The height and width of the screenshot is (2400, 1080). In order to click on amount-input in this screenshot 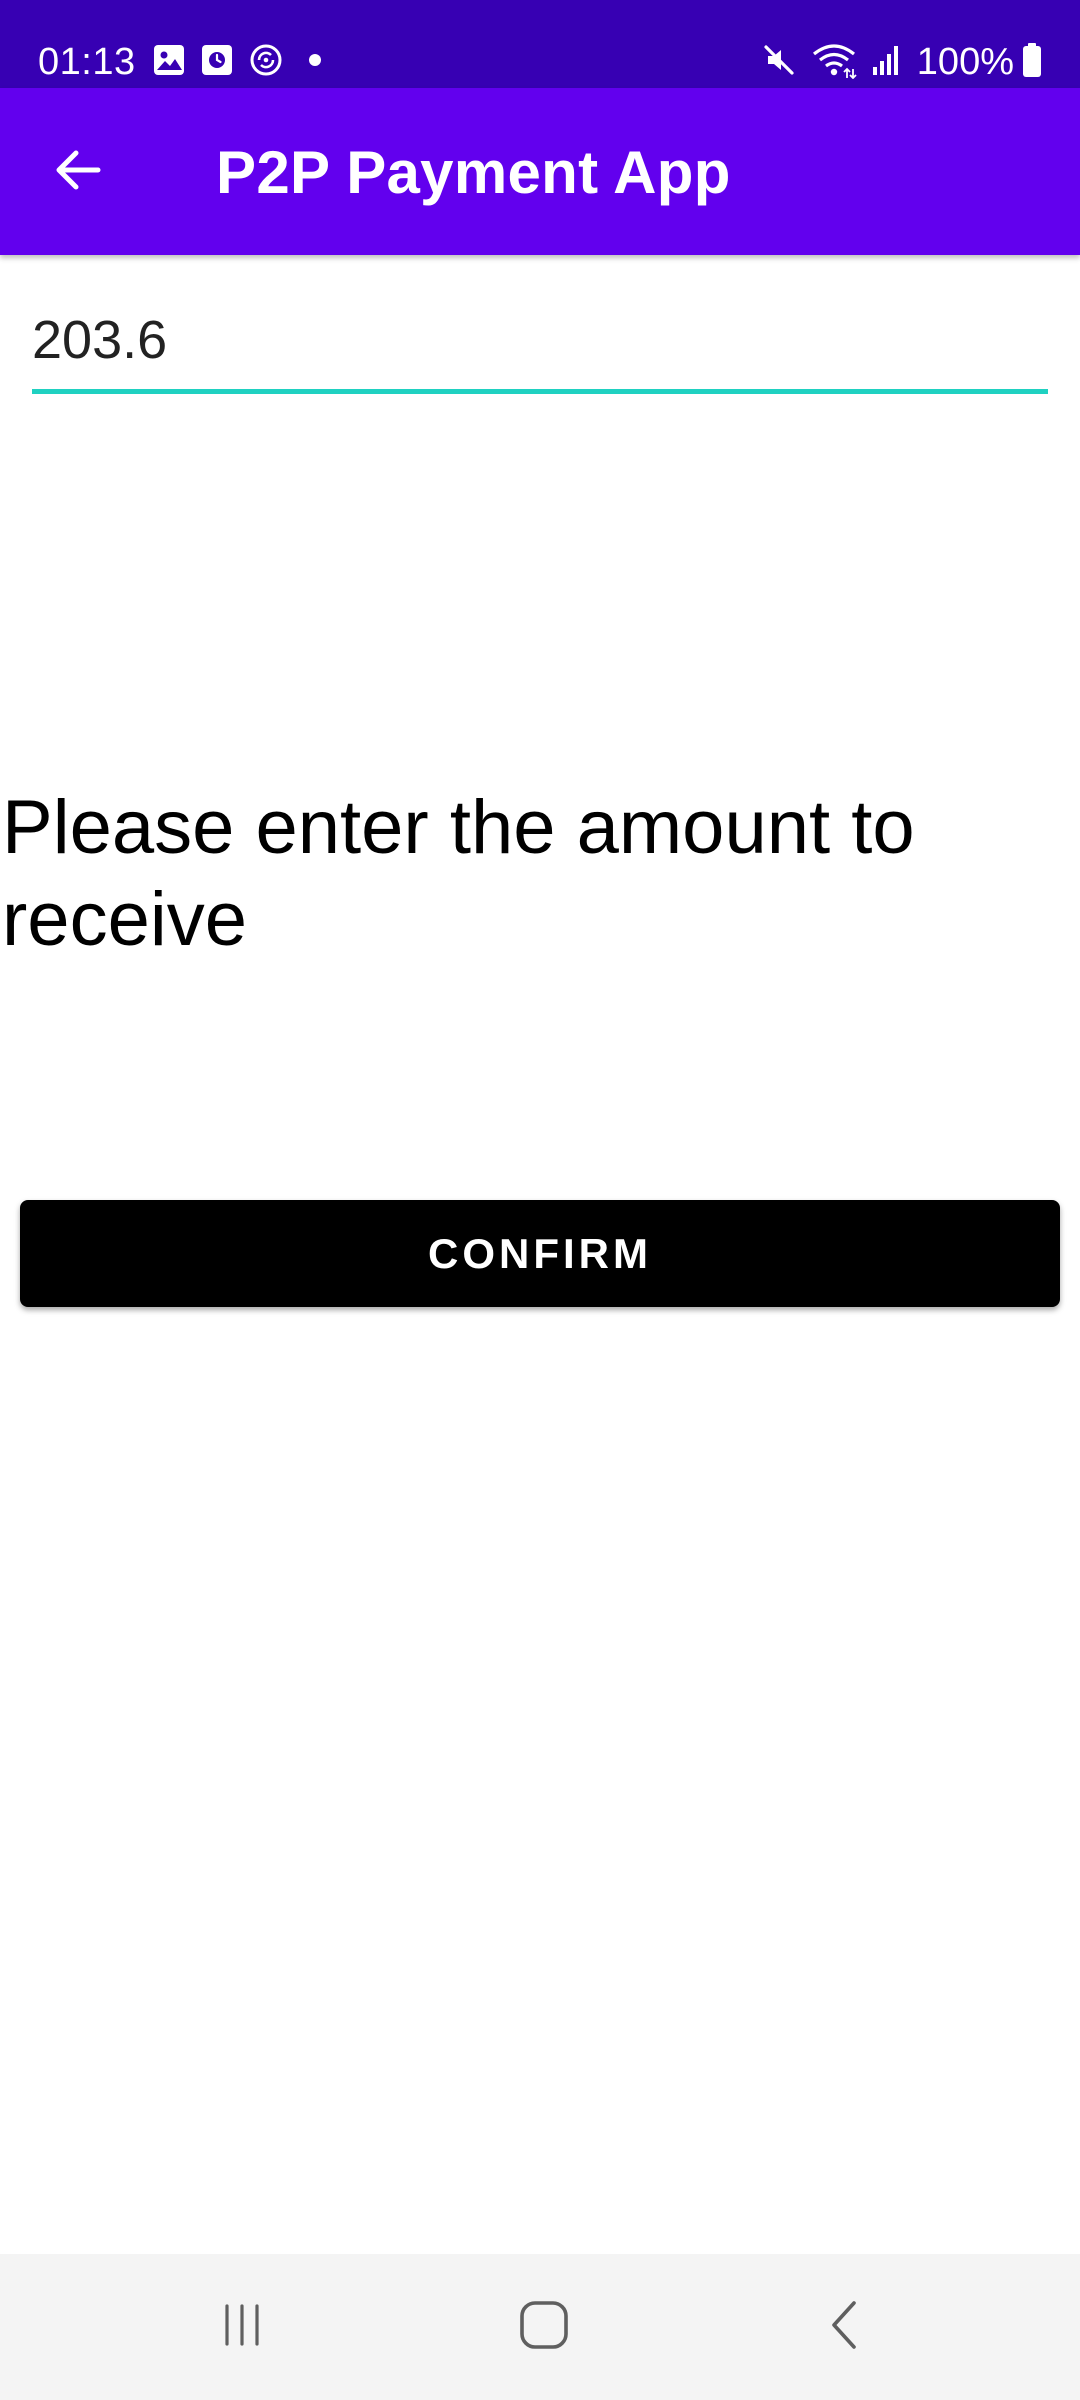, I will do `click(540, 342)`.